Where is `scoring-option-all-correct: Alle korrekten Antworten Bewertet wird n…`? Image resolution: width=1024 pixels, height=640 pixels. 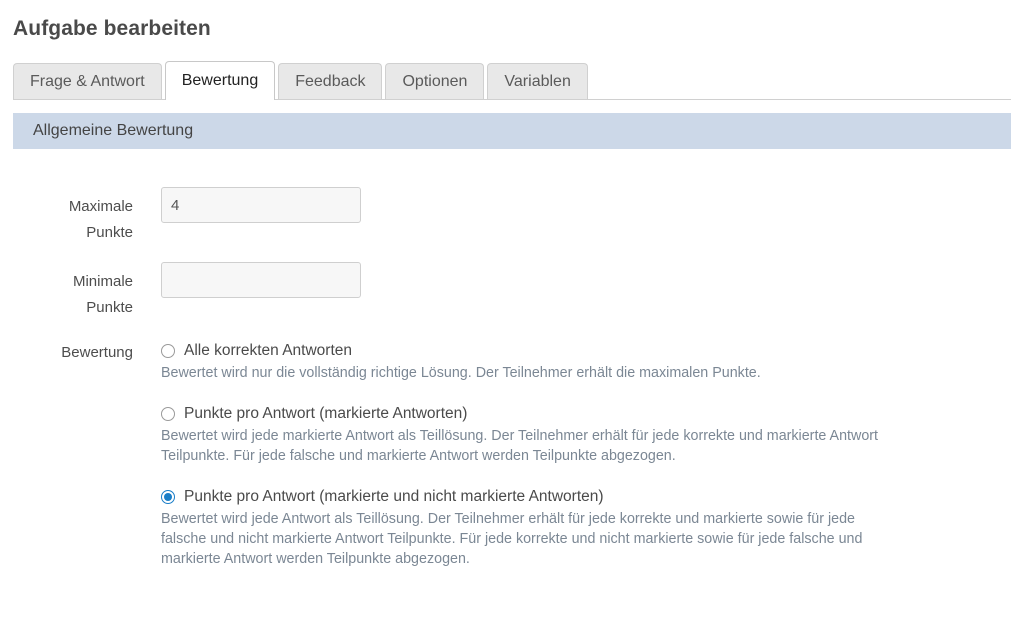 scoring-option-all-correct: Alle korrekten Antworten Bewertet wird n… is located at coordinates (531, 361).